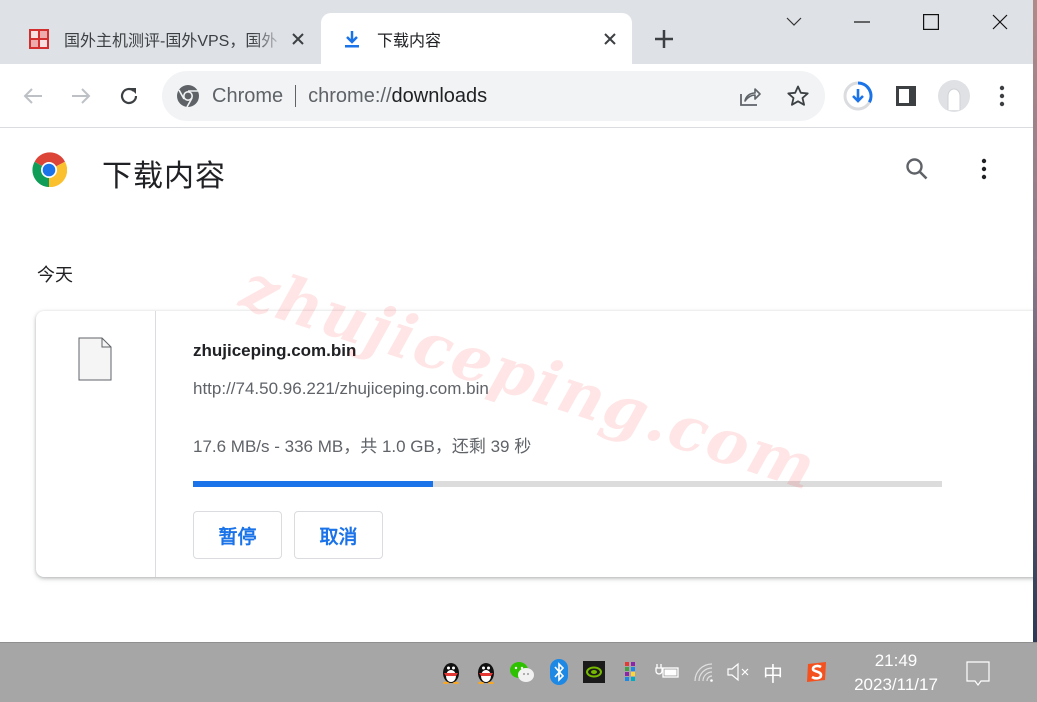 The image size is (1037, 702). Describe the element at coordinates (96, 444) in the screenshot. I see `download-icon-column` at that location.